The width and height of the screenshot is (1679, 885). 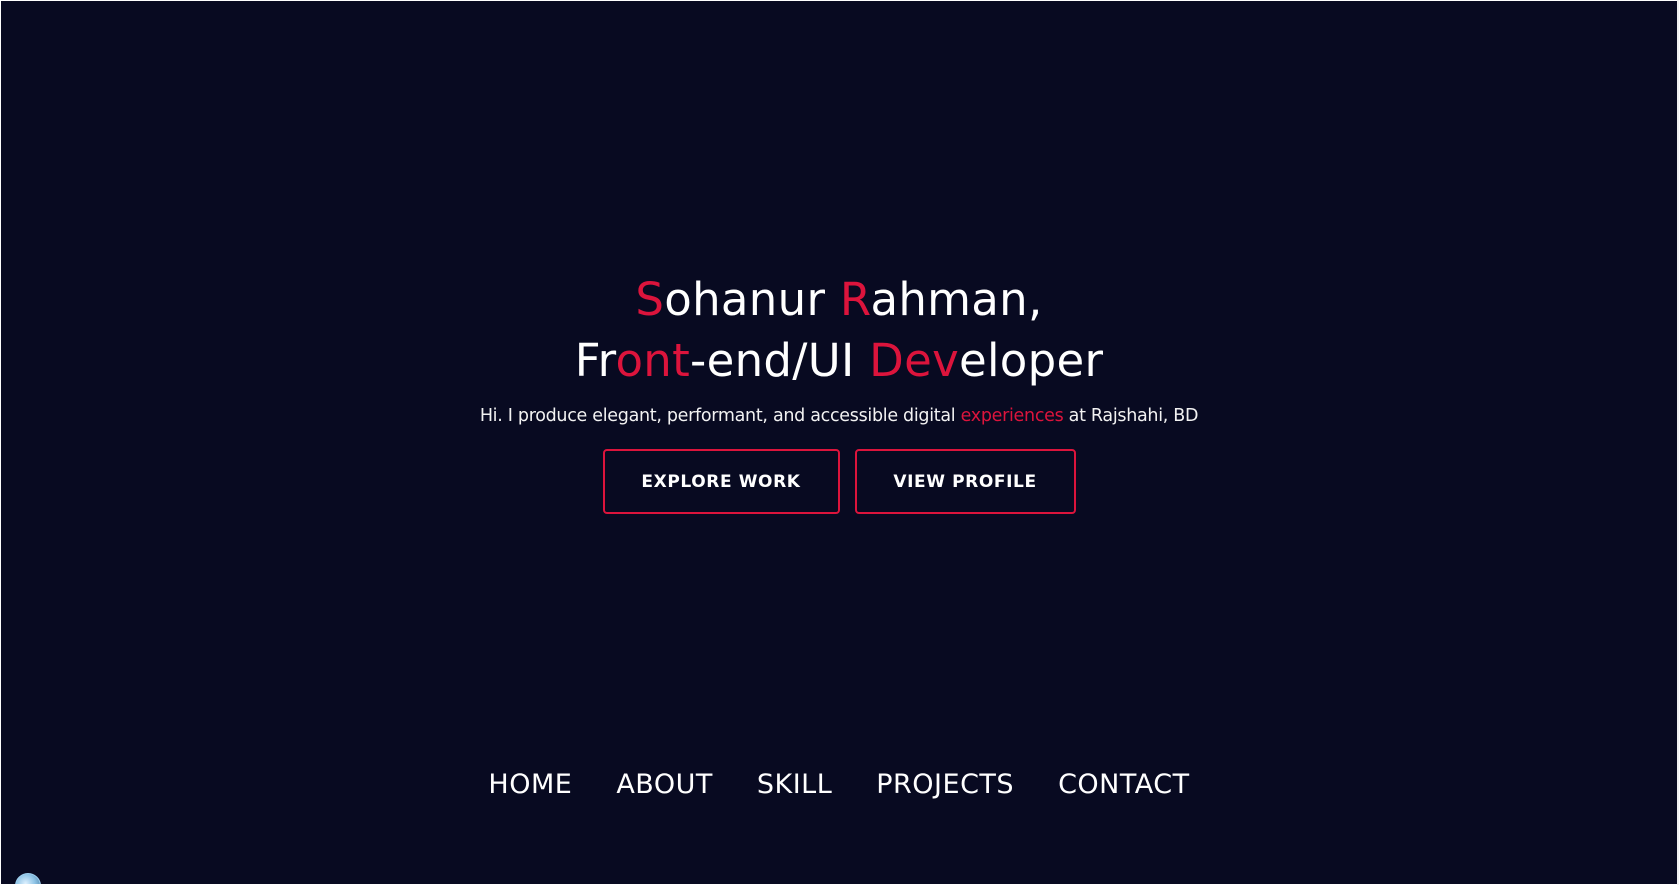 What do you see at coordinates (664, 785) in the screenshot?
I see `nav-item-about: ABOUT` at bounding box center [664, 785].